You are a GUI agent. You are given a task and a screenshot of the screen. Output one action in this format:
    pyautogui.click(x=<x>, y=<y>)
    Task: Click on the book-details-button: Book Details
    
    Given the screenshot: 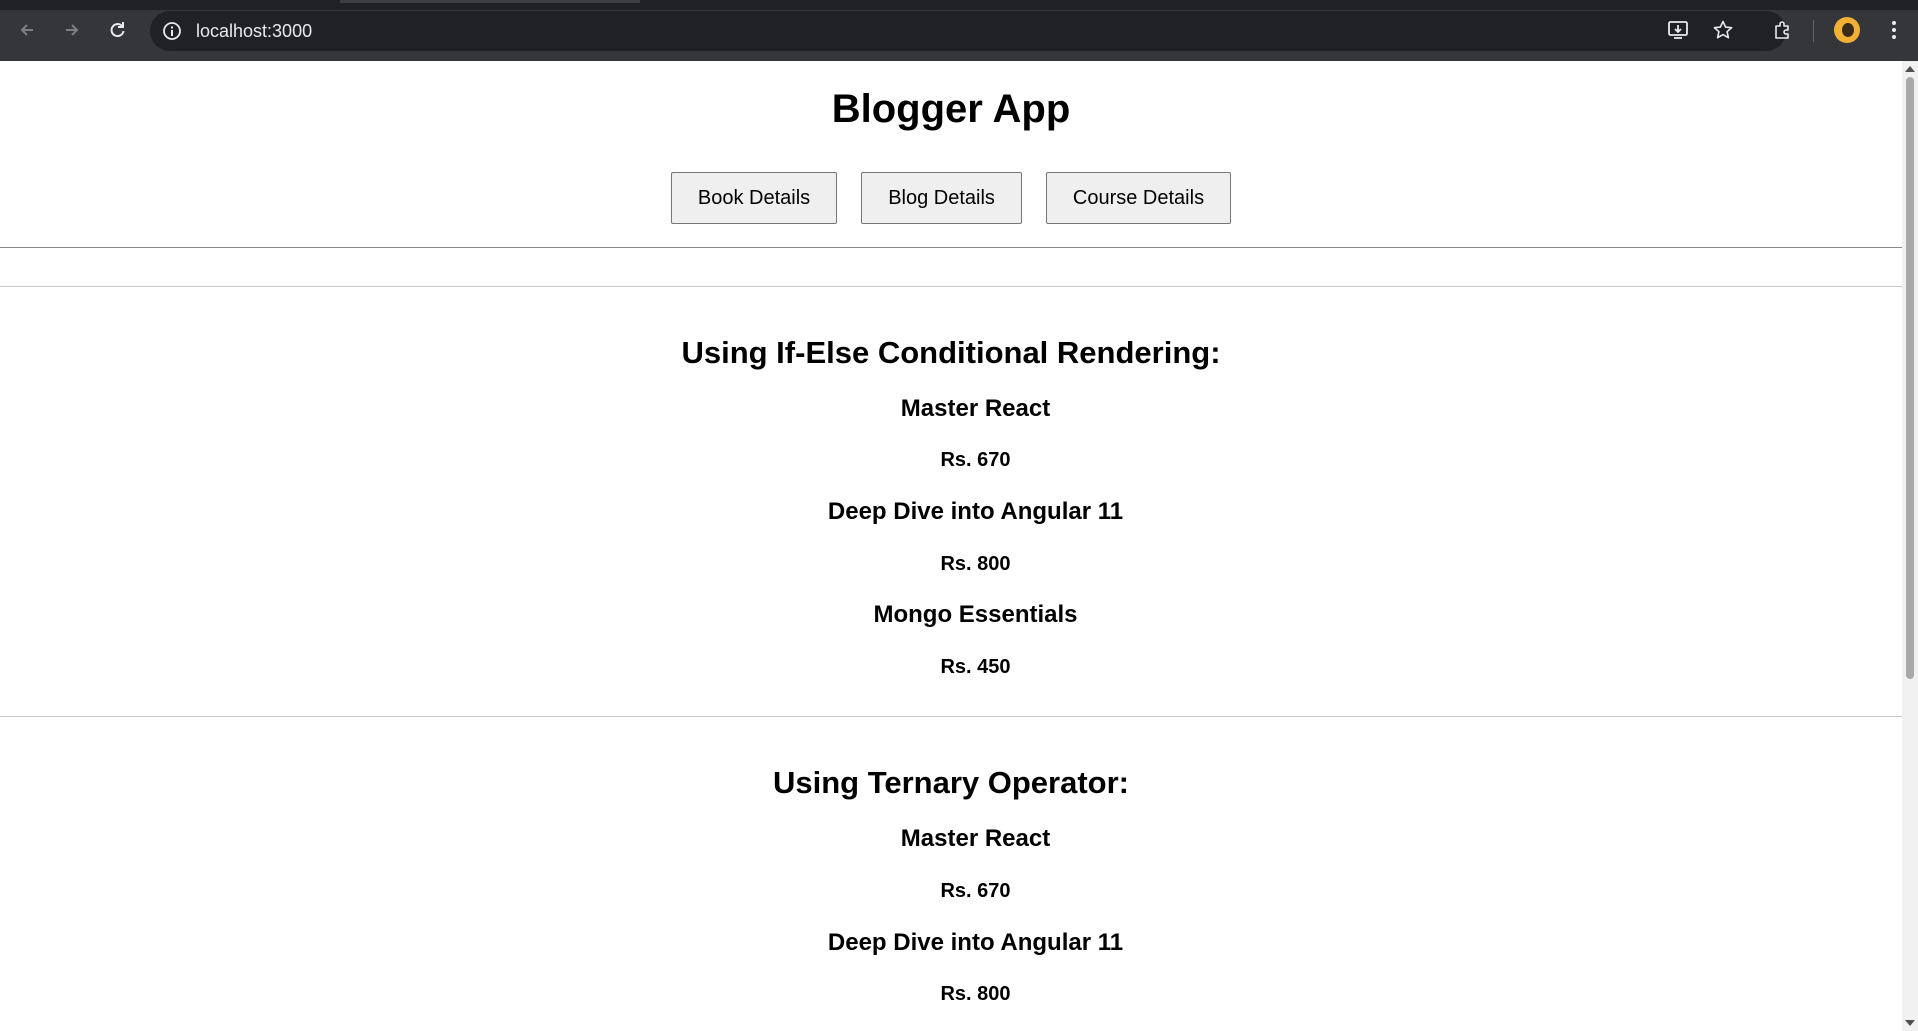 What is the action you would take?
    pyautogui.click(x=754, y=198)
    